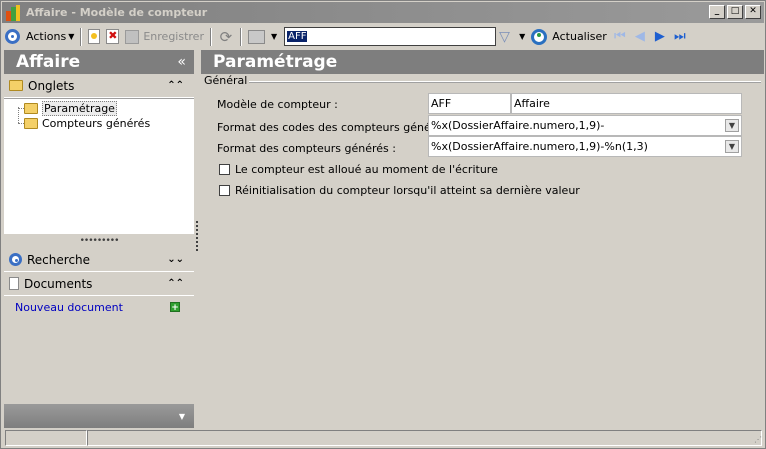 The width and height of the screenshot is (766, 449). What do you see at coordinates (224, 169) in the screenshot?
I see `allocation-checkbox` at bounding box center [224, 169].